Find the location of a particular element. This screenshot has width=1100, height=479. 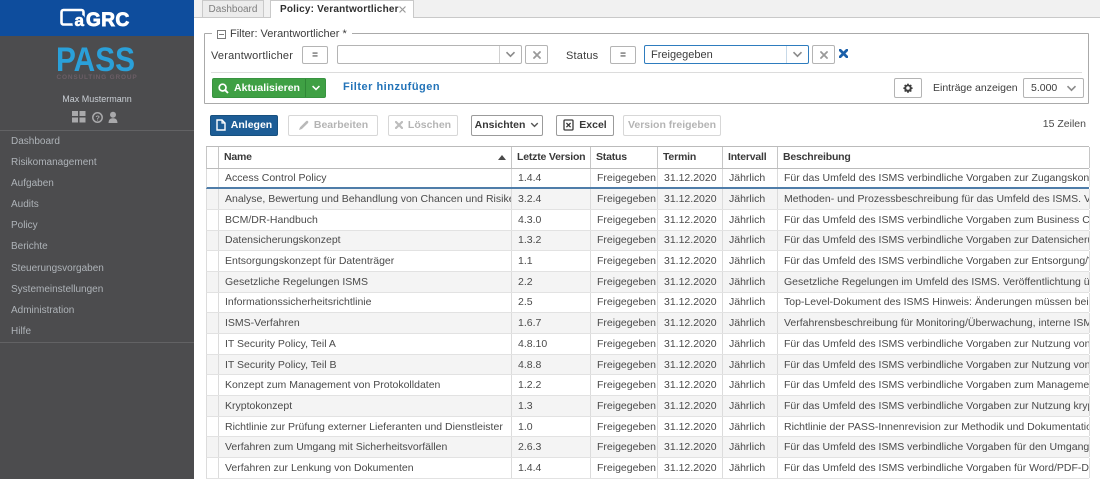

svg-text: GRC is located at coordinates (108, 19).